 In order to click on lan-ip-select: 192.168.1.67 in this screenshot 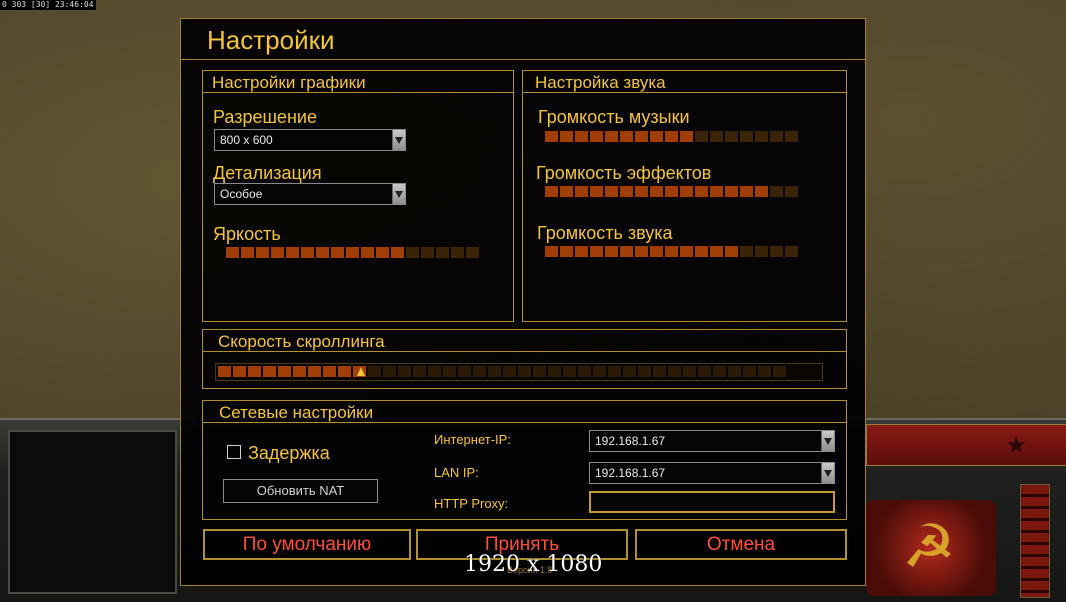, I will do `click(712, 473)`.